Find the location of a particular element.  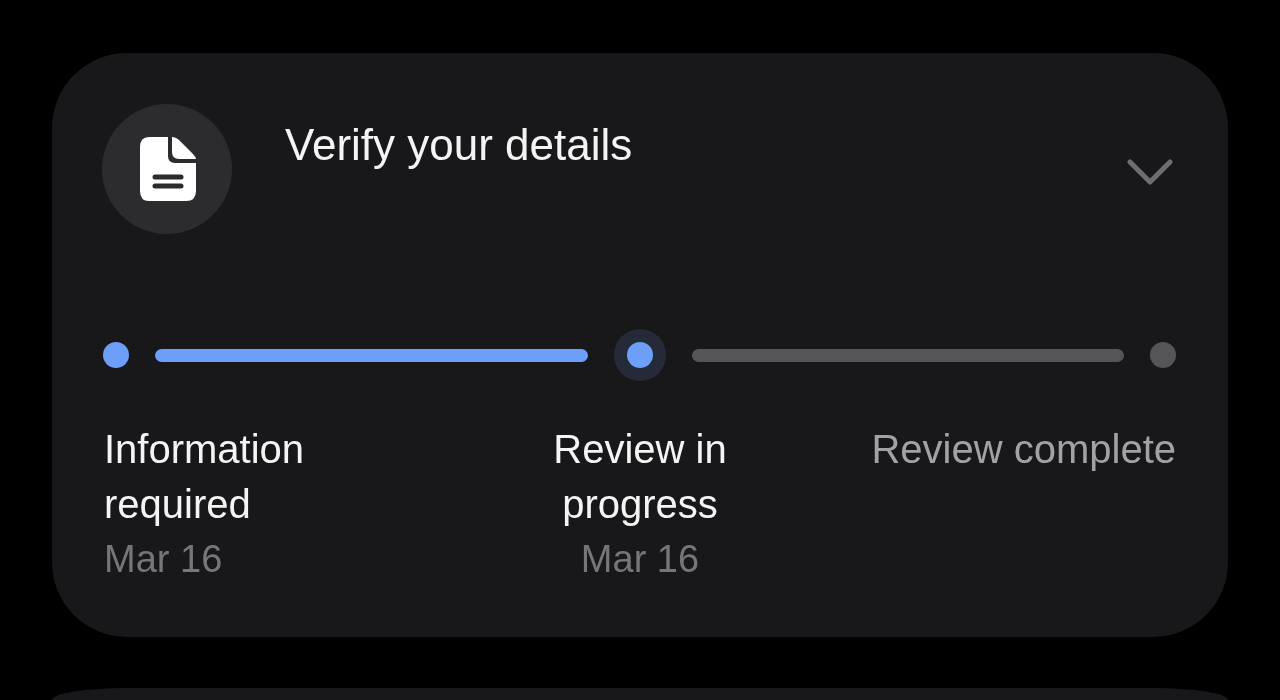

card-title: Verify your details is located at coordinates (459, 145).